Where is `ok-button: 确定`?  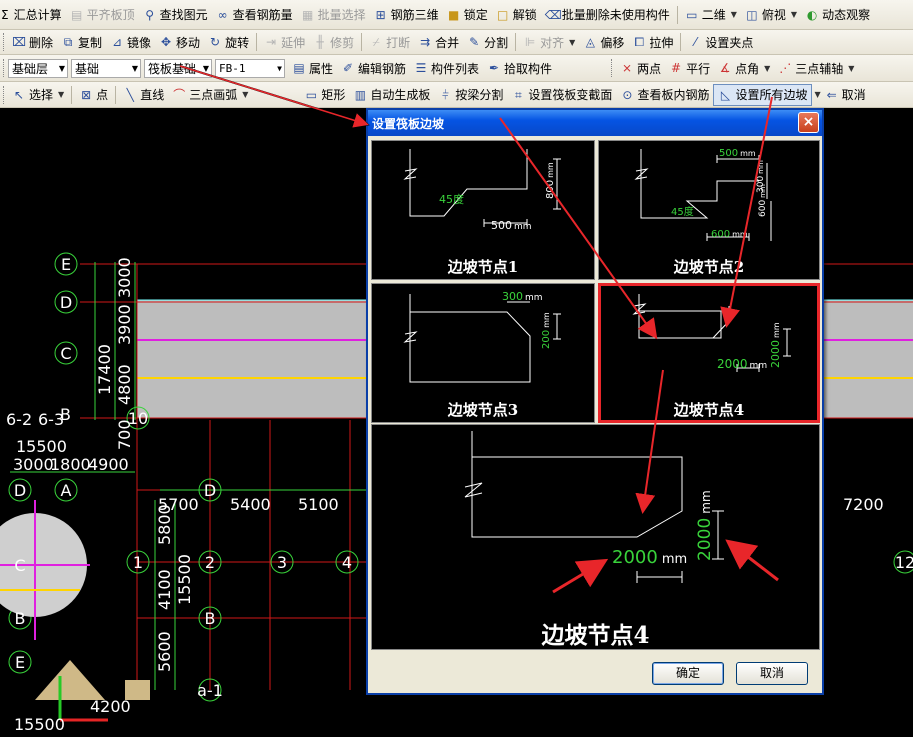 ok-button: 确定 is located at coordinates (688, 673).